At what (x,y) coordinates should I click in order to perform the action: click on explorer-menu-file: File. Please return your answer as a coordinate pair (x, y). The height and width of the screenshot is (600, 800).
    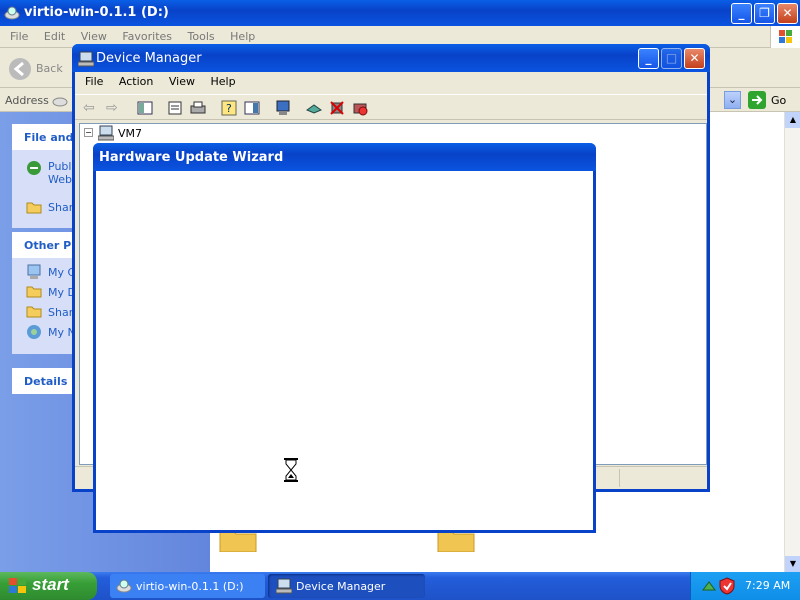
    Looking at the image, I should click on (19, 37).